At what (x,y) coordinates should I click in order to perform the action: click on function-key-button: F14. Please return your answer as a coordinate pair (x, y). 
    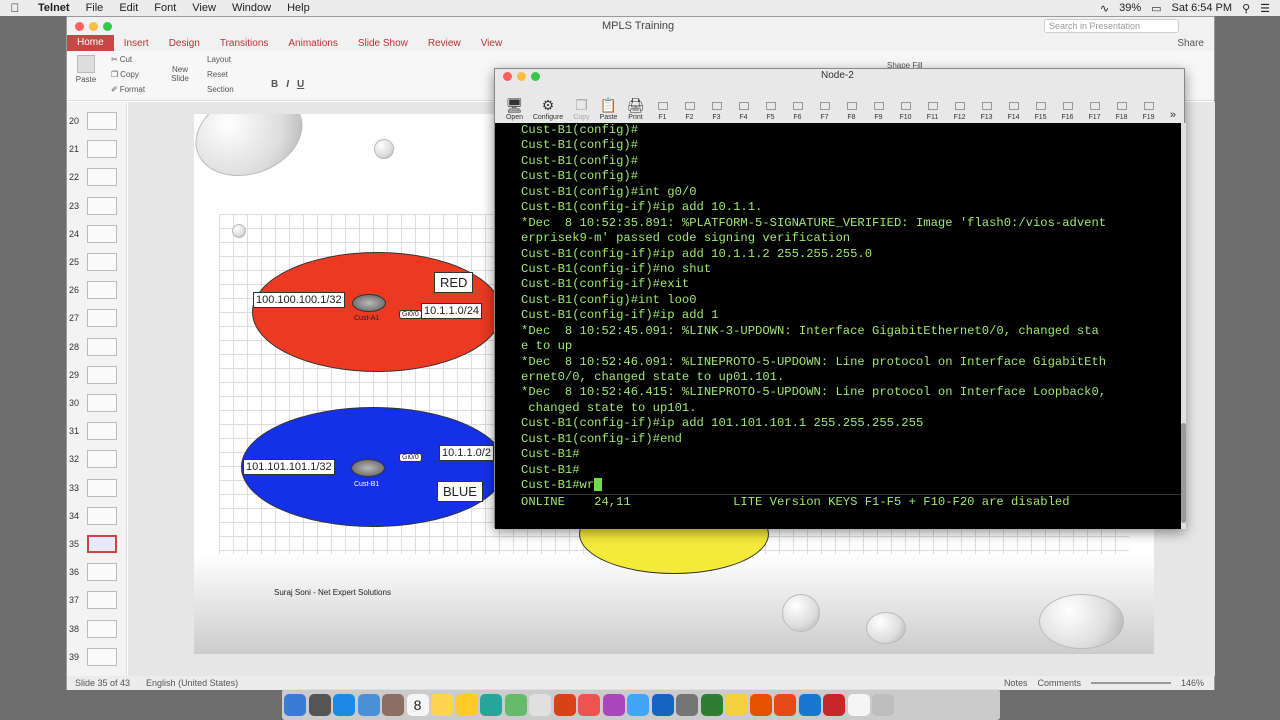
    Looking at the image, I should click on (1013, 111).